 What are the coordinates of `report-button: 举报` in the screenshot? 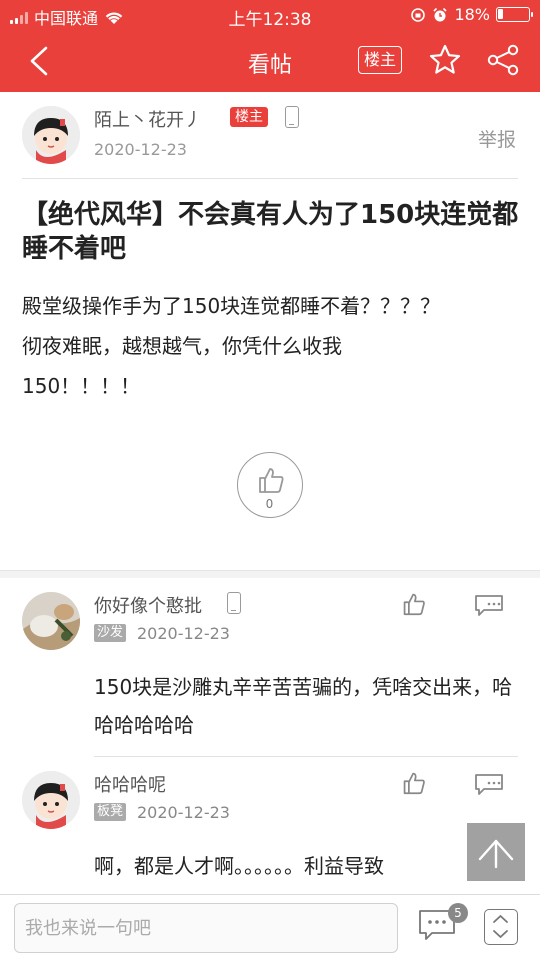 It's located at (497, 138).